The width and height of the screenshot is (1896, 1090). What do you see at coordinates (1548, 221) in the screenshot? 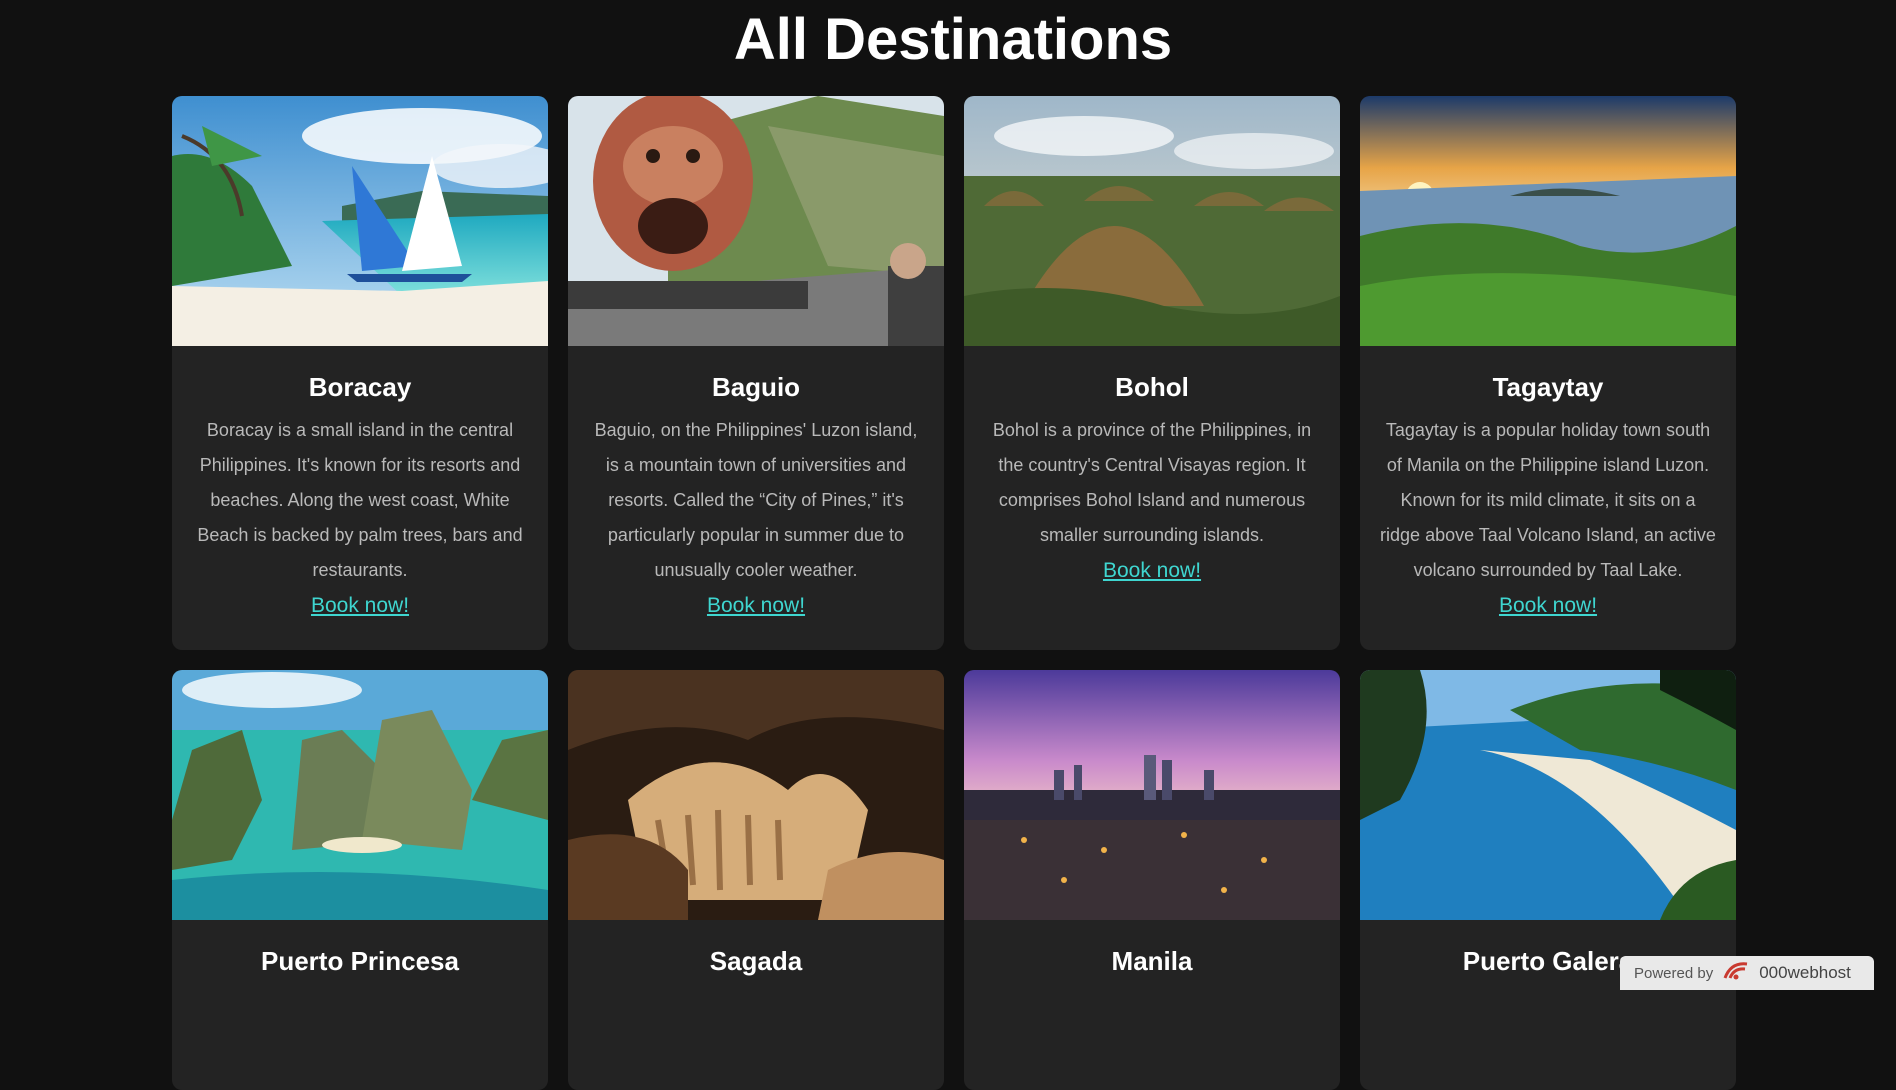
I see `tagaytay-image` at bounding box center [1548, 221].